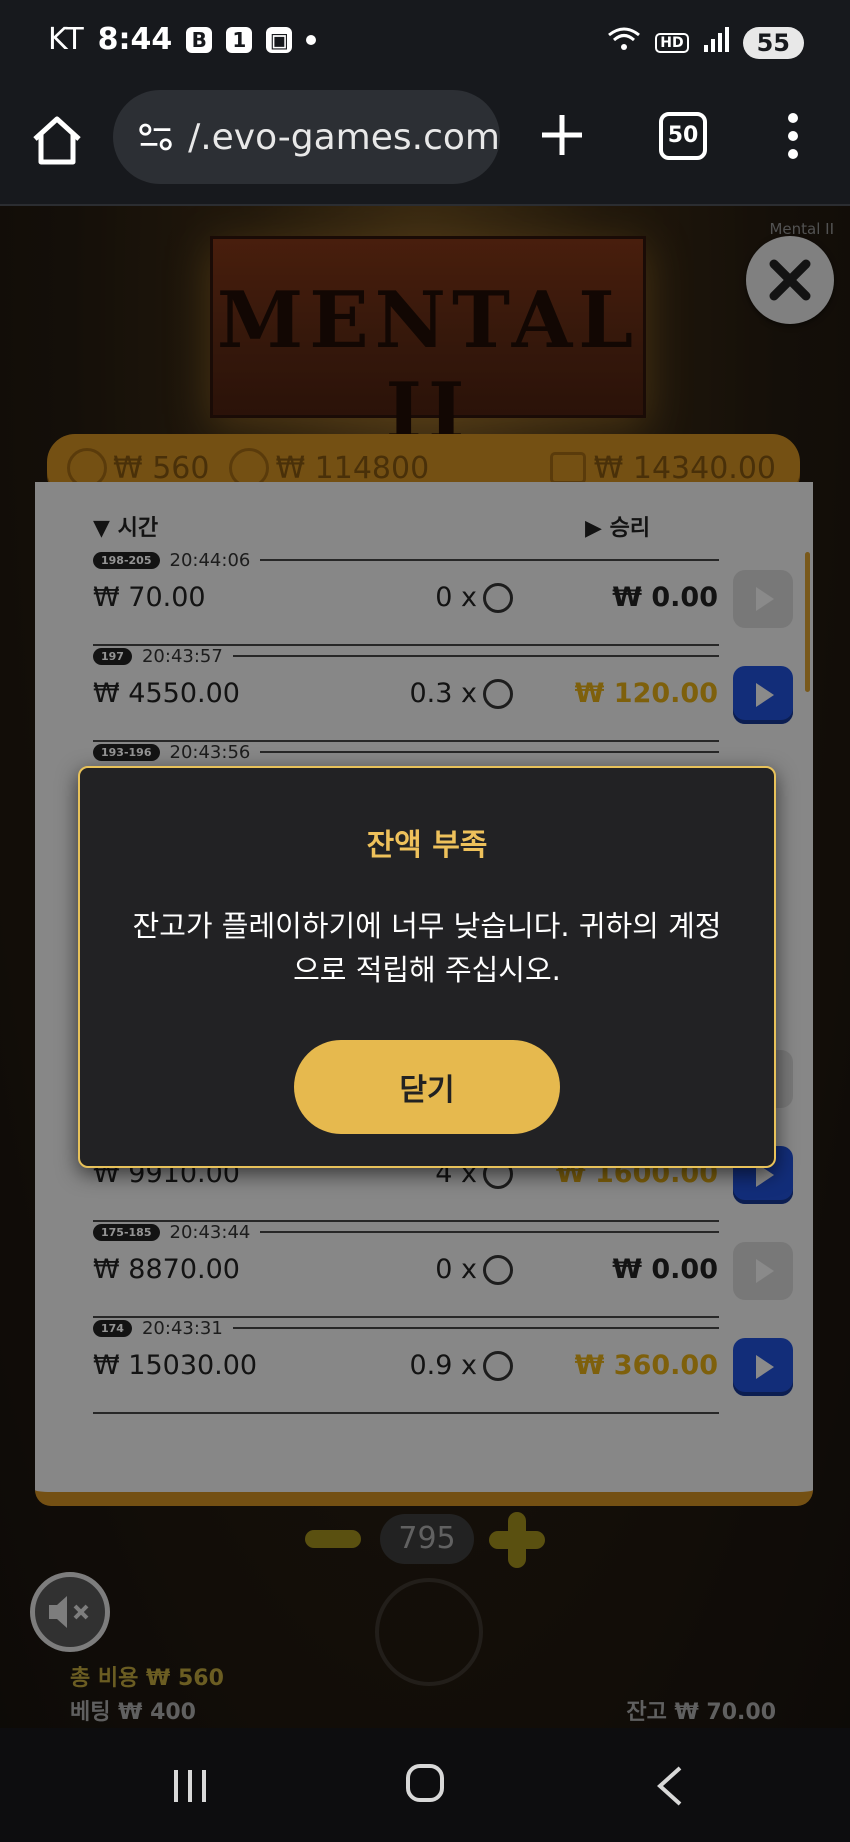  What do you see at coordinates (624, 42) in the screenshot?
I see `wifi-icon` at bounding box center [624, 42].